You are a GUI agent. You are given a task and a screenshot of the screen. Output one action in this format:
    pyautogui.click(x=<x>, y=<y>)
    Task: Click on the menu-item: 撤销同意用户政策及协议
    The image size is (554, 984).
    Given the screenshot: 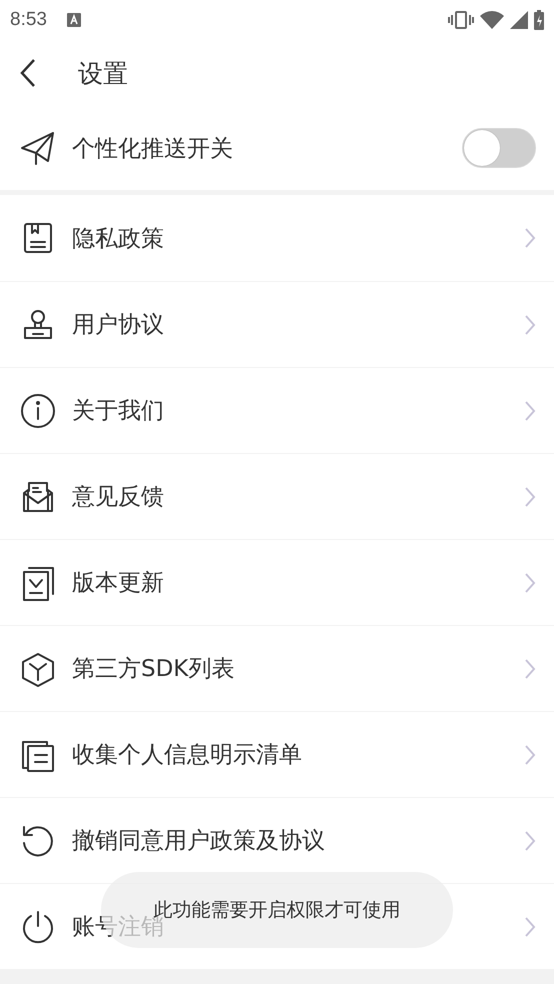 What is the action you would take?
    pyautogui.click(x=198, y=840)
    